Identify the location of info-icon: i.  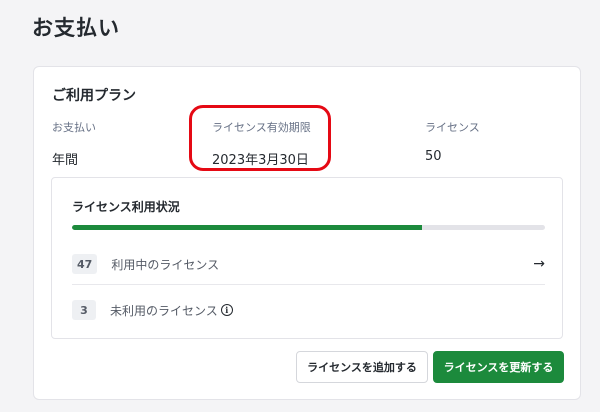
(226, 310).